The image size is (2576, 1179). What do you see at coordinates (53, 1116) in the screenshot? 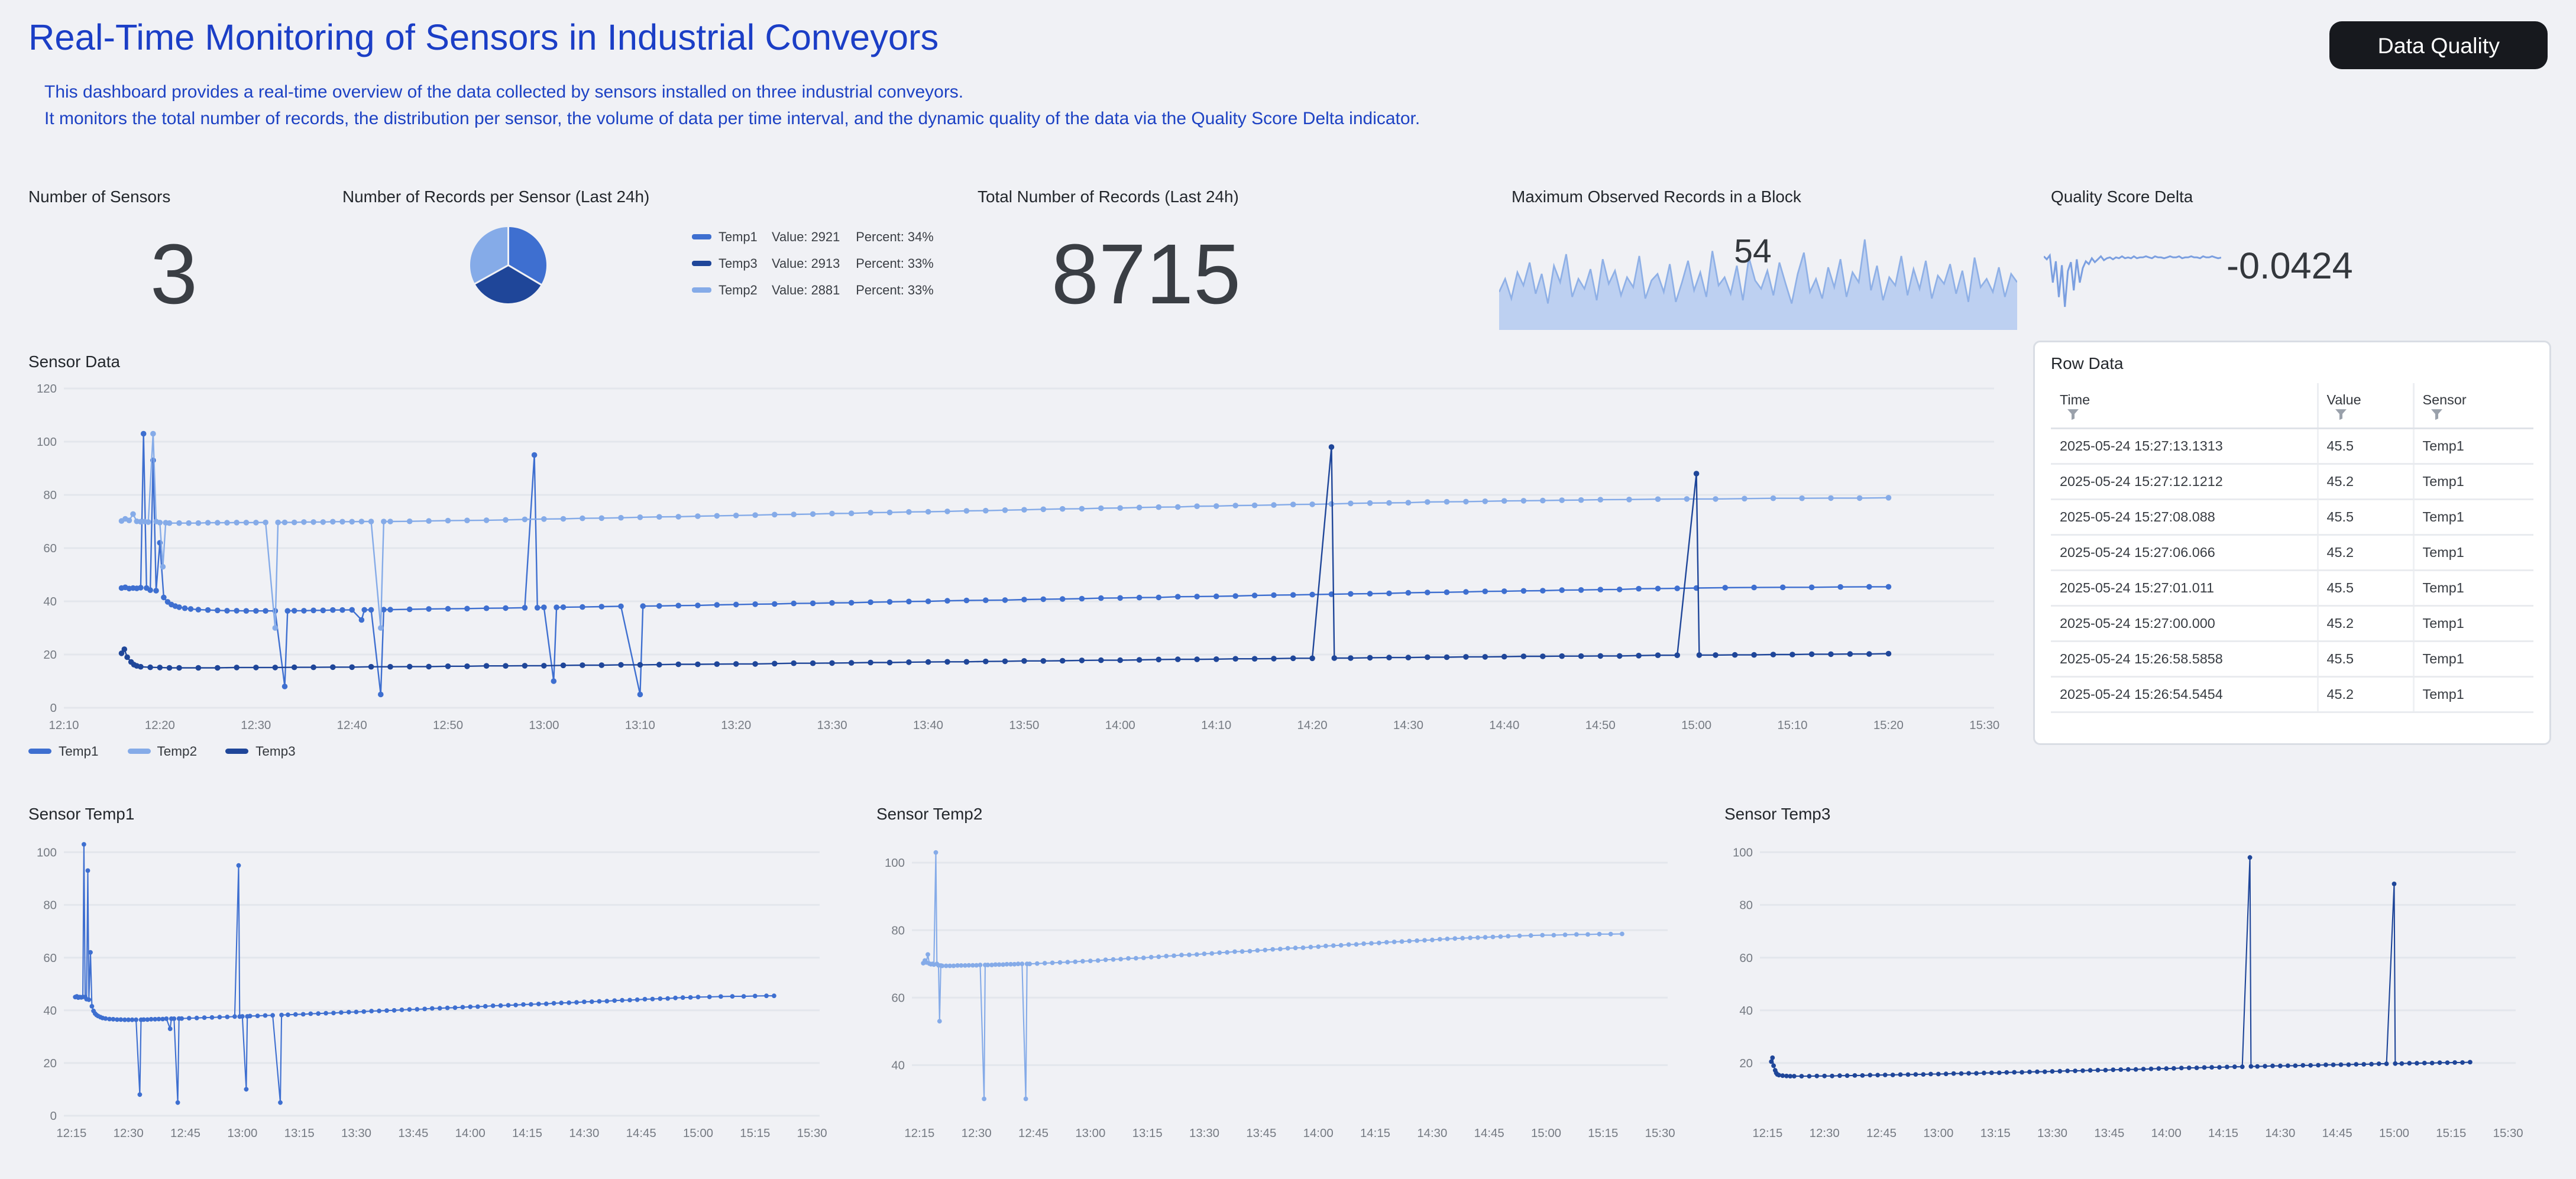
I see `svg-text: 0` at bounding box center [53, 1116].